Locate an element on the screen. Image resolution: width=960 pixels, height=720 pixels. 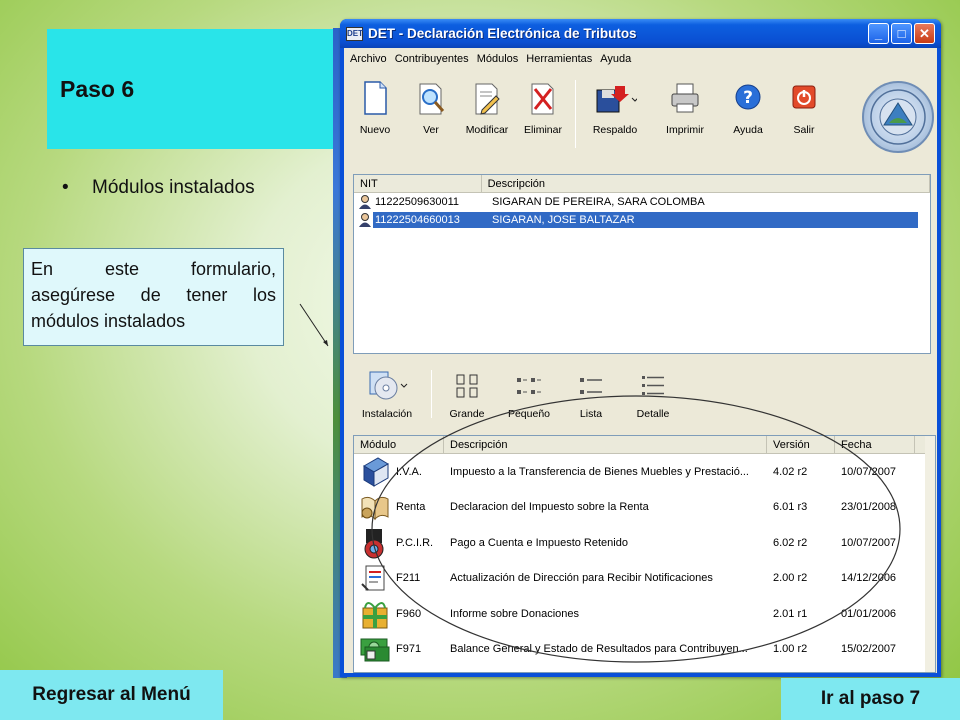
module-date: 14/12/2006 is located at coordinates (869, 578).